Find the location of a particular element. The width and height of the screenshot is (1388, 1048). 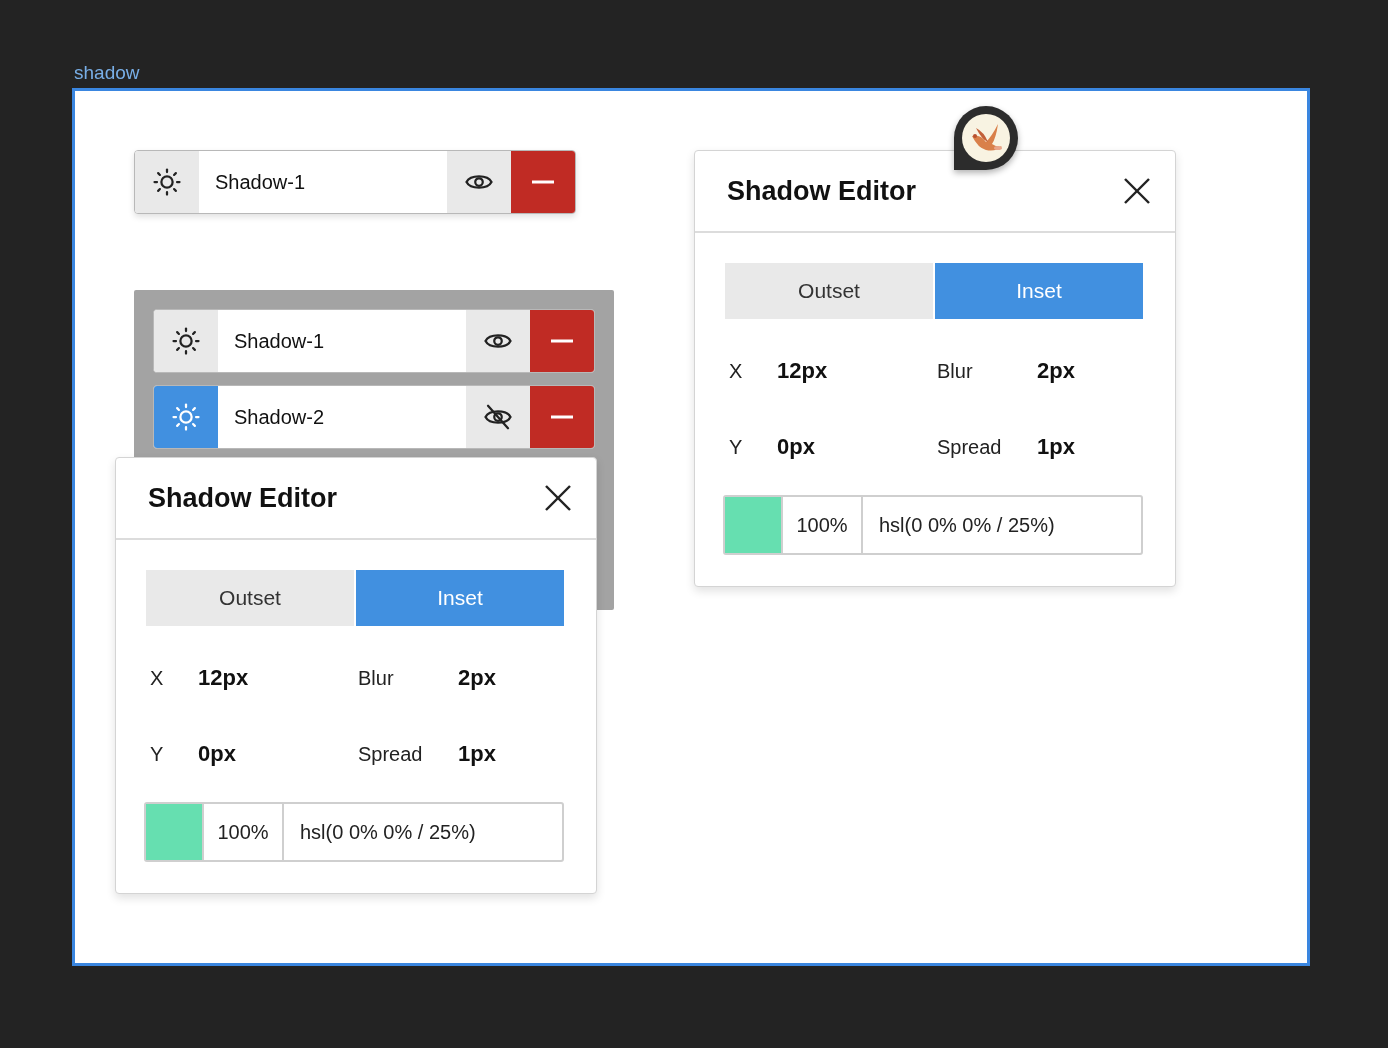

eye-off-icon is located at coordinates (498, 417).